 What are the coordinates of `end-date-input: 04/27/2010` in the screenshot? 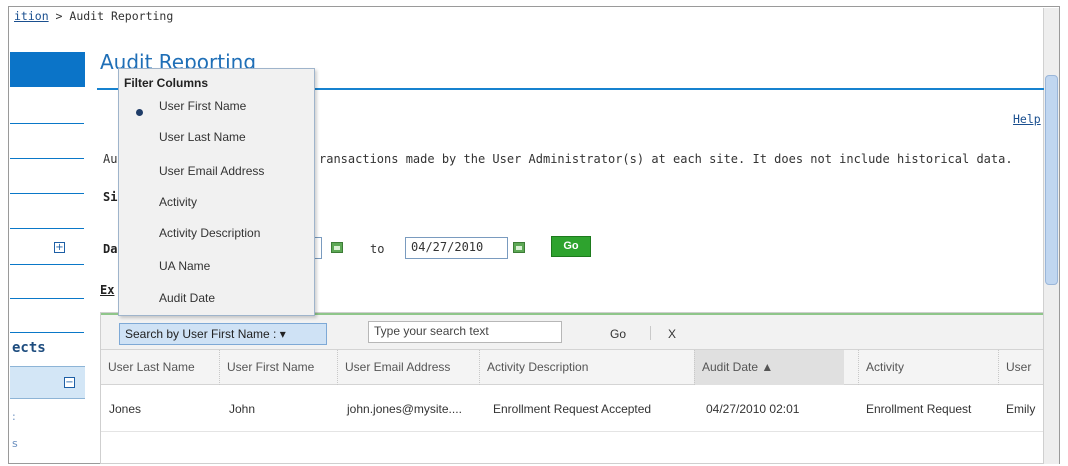 It's located at (456, 248).